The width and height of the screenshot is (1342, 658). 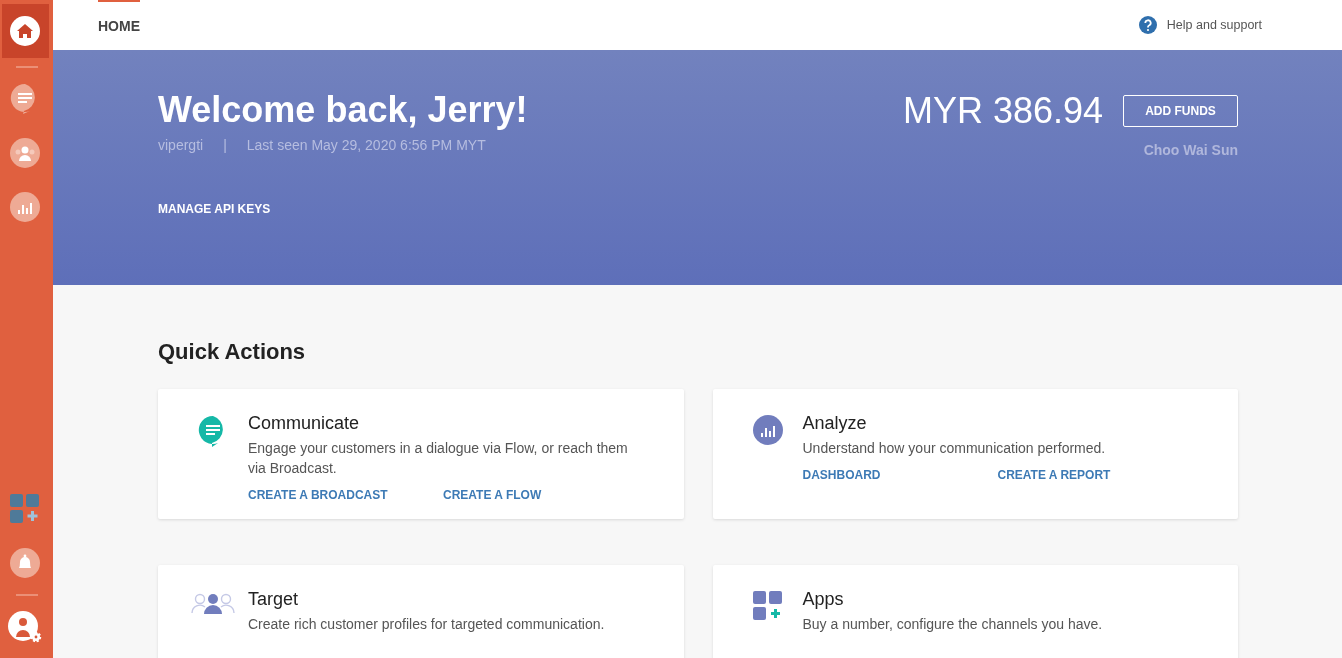 I want to click on section-title: Quick Actions, so click(x=232, y=352).